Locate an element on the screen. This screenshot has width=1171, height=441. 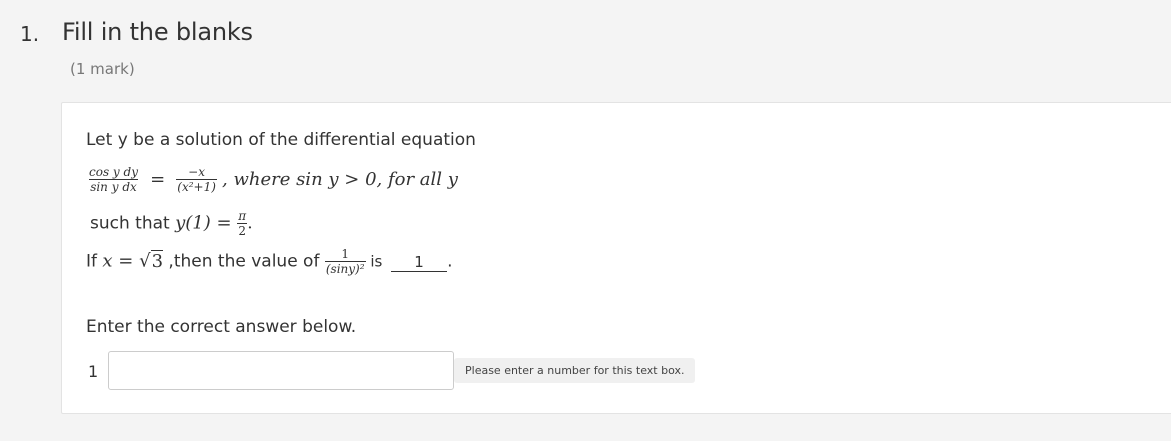
question-mark: (1 mark) is located at coordinates (102, 69).